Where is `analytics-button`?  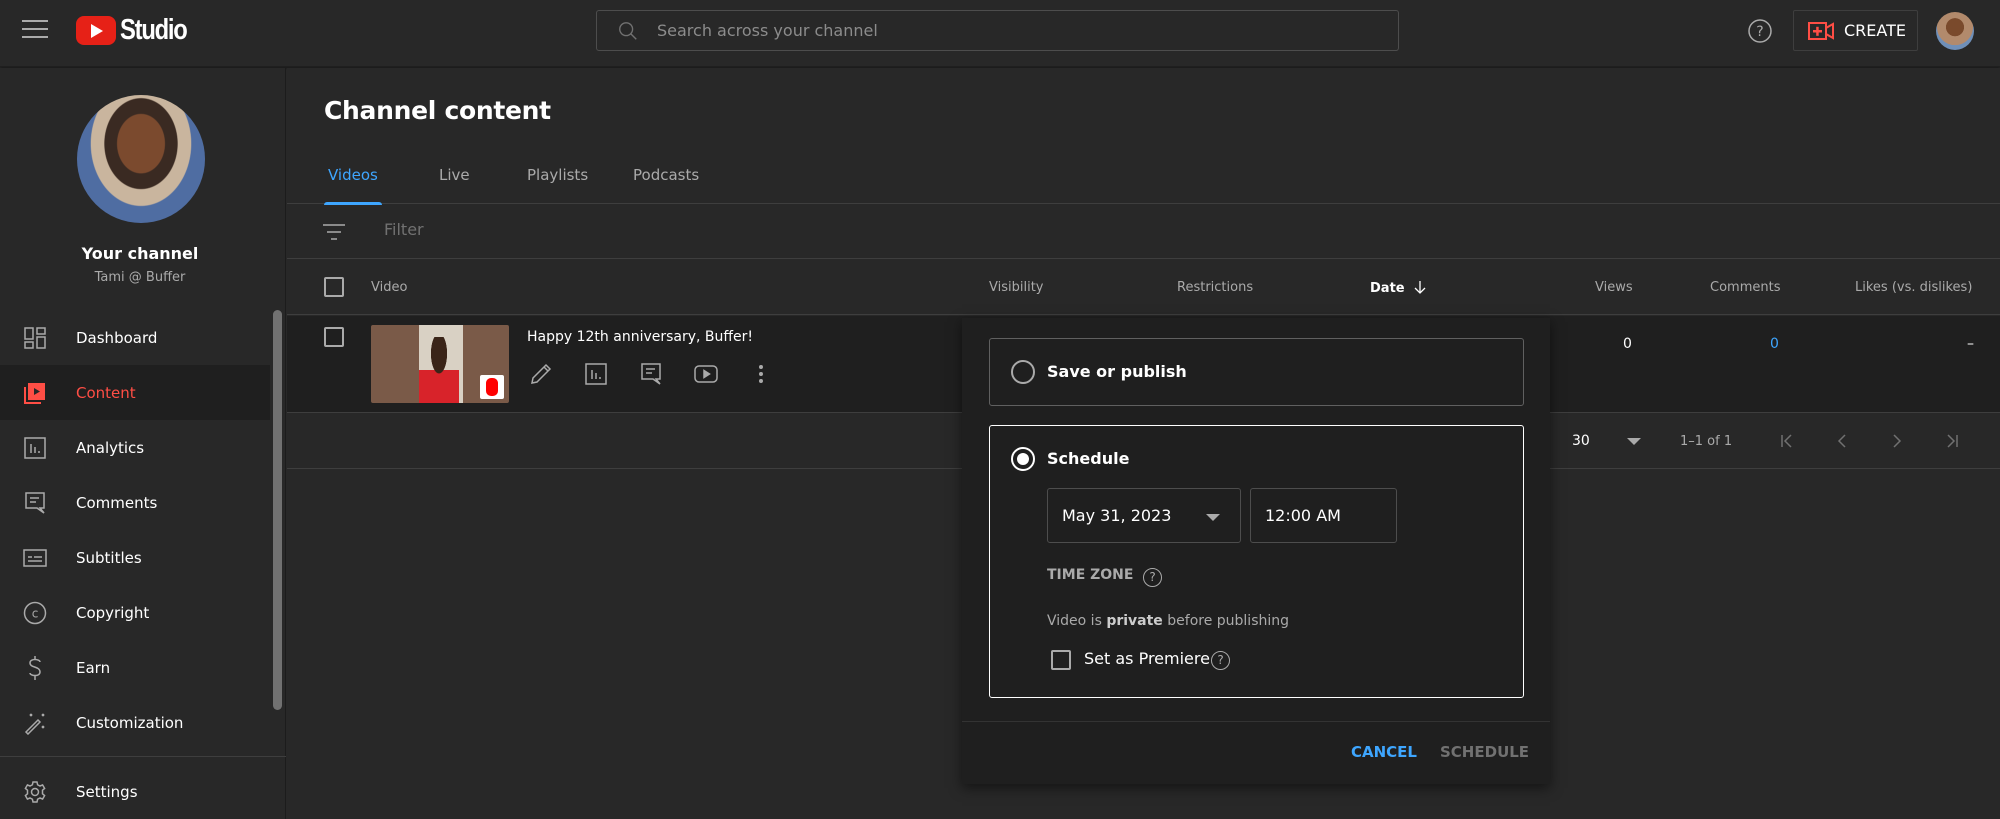 analytics-button is located at coordinates (596, 374).